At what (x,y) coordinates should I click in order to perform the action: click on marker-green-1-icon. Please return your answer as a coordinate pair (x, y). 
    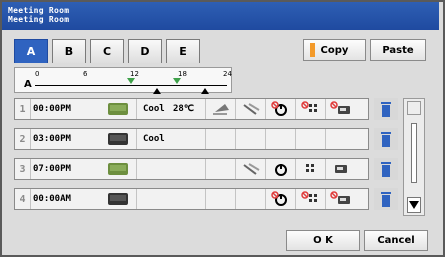
    Looking at the image, I should click on (131, 81).